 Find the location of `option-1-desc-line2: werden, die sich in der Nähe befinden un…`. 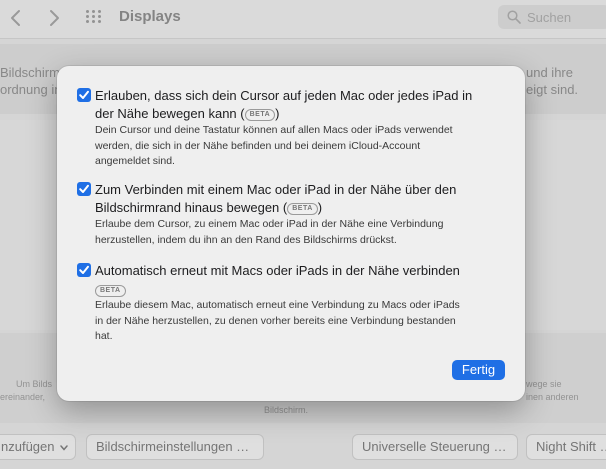

option-1-desc-line2: werden, die sich in der Nähe befinden un… is located at coordinates (258, 145).